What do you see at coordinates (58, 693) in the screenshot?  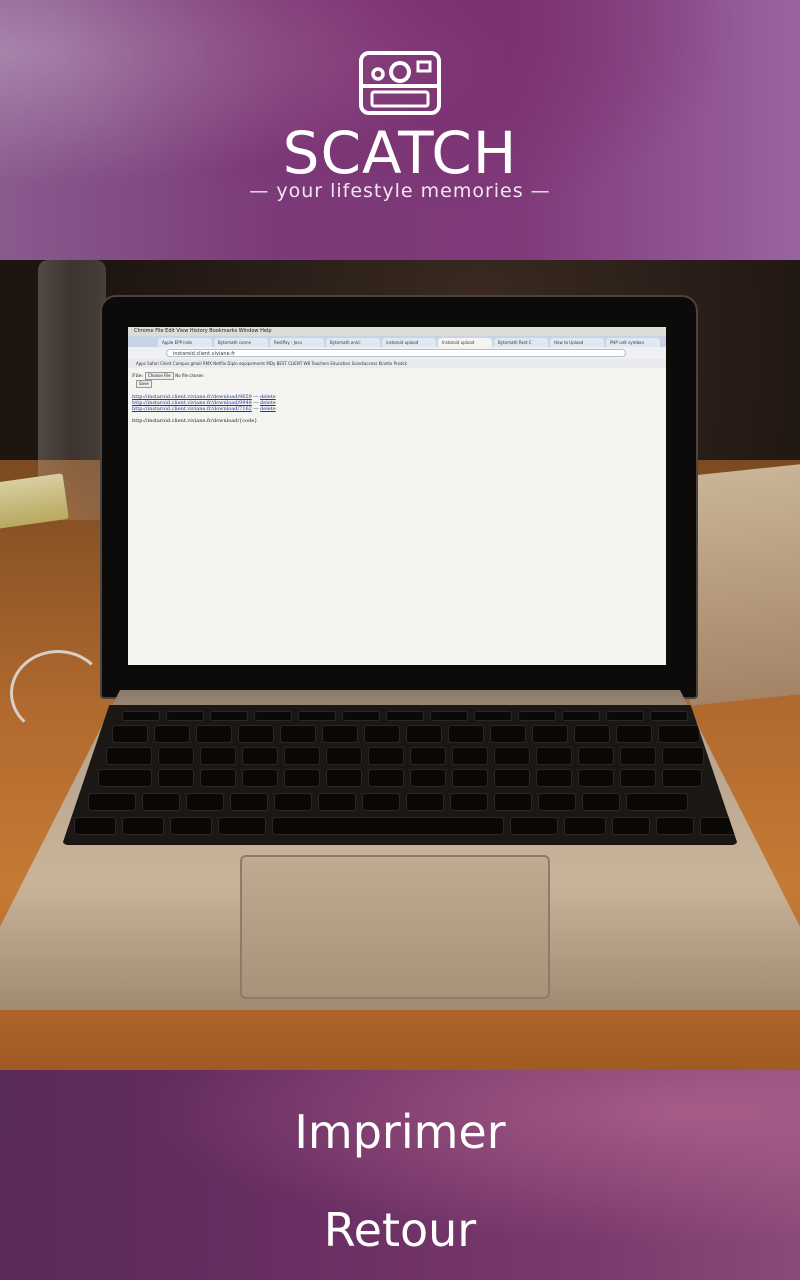 I see `photo-cable` at bounding box center [58, 693].